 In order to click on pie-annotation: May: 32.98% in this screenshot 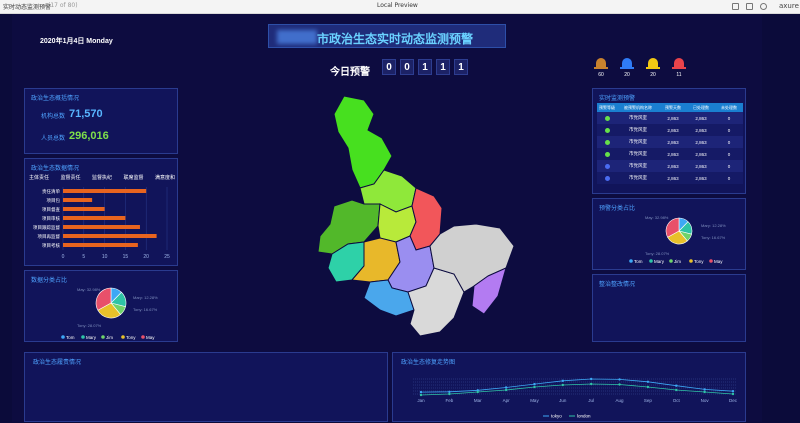, I will do `click(89, 289)`.